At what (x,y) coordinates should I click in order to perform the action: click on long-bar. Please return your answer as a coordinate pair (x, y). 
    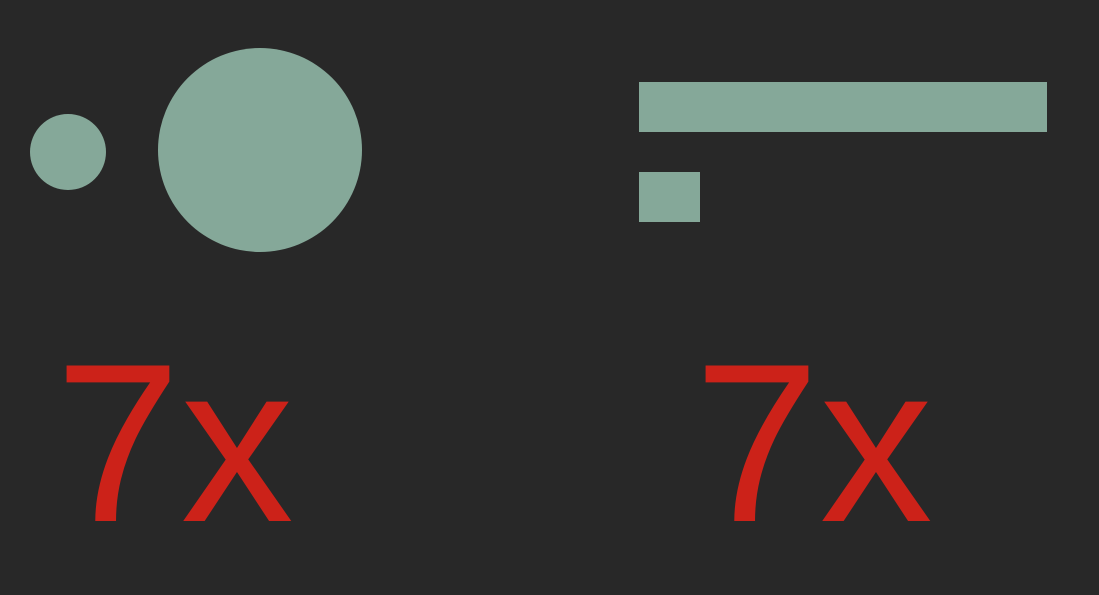
    Looking at the image, I should click on (843, 107).